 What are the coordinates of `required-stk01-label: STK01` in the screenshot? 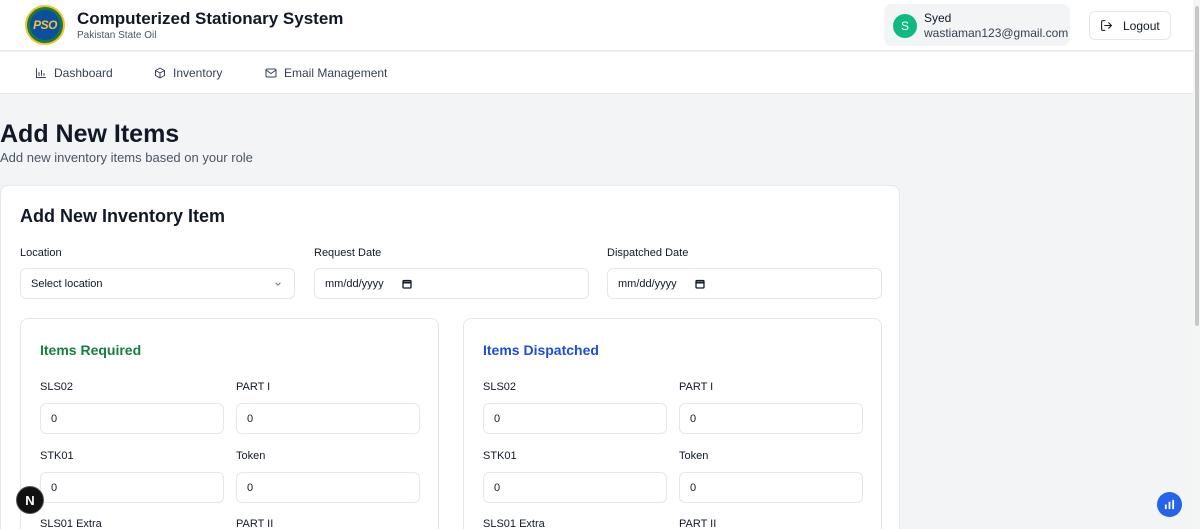 It's located at (57, 456).